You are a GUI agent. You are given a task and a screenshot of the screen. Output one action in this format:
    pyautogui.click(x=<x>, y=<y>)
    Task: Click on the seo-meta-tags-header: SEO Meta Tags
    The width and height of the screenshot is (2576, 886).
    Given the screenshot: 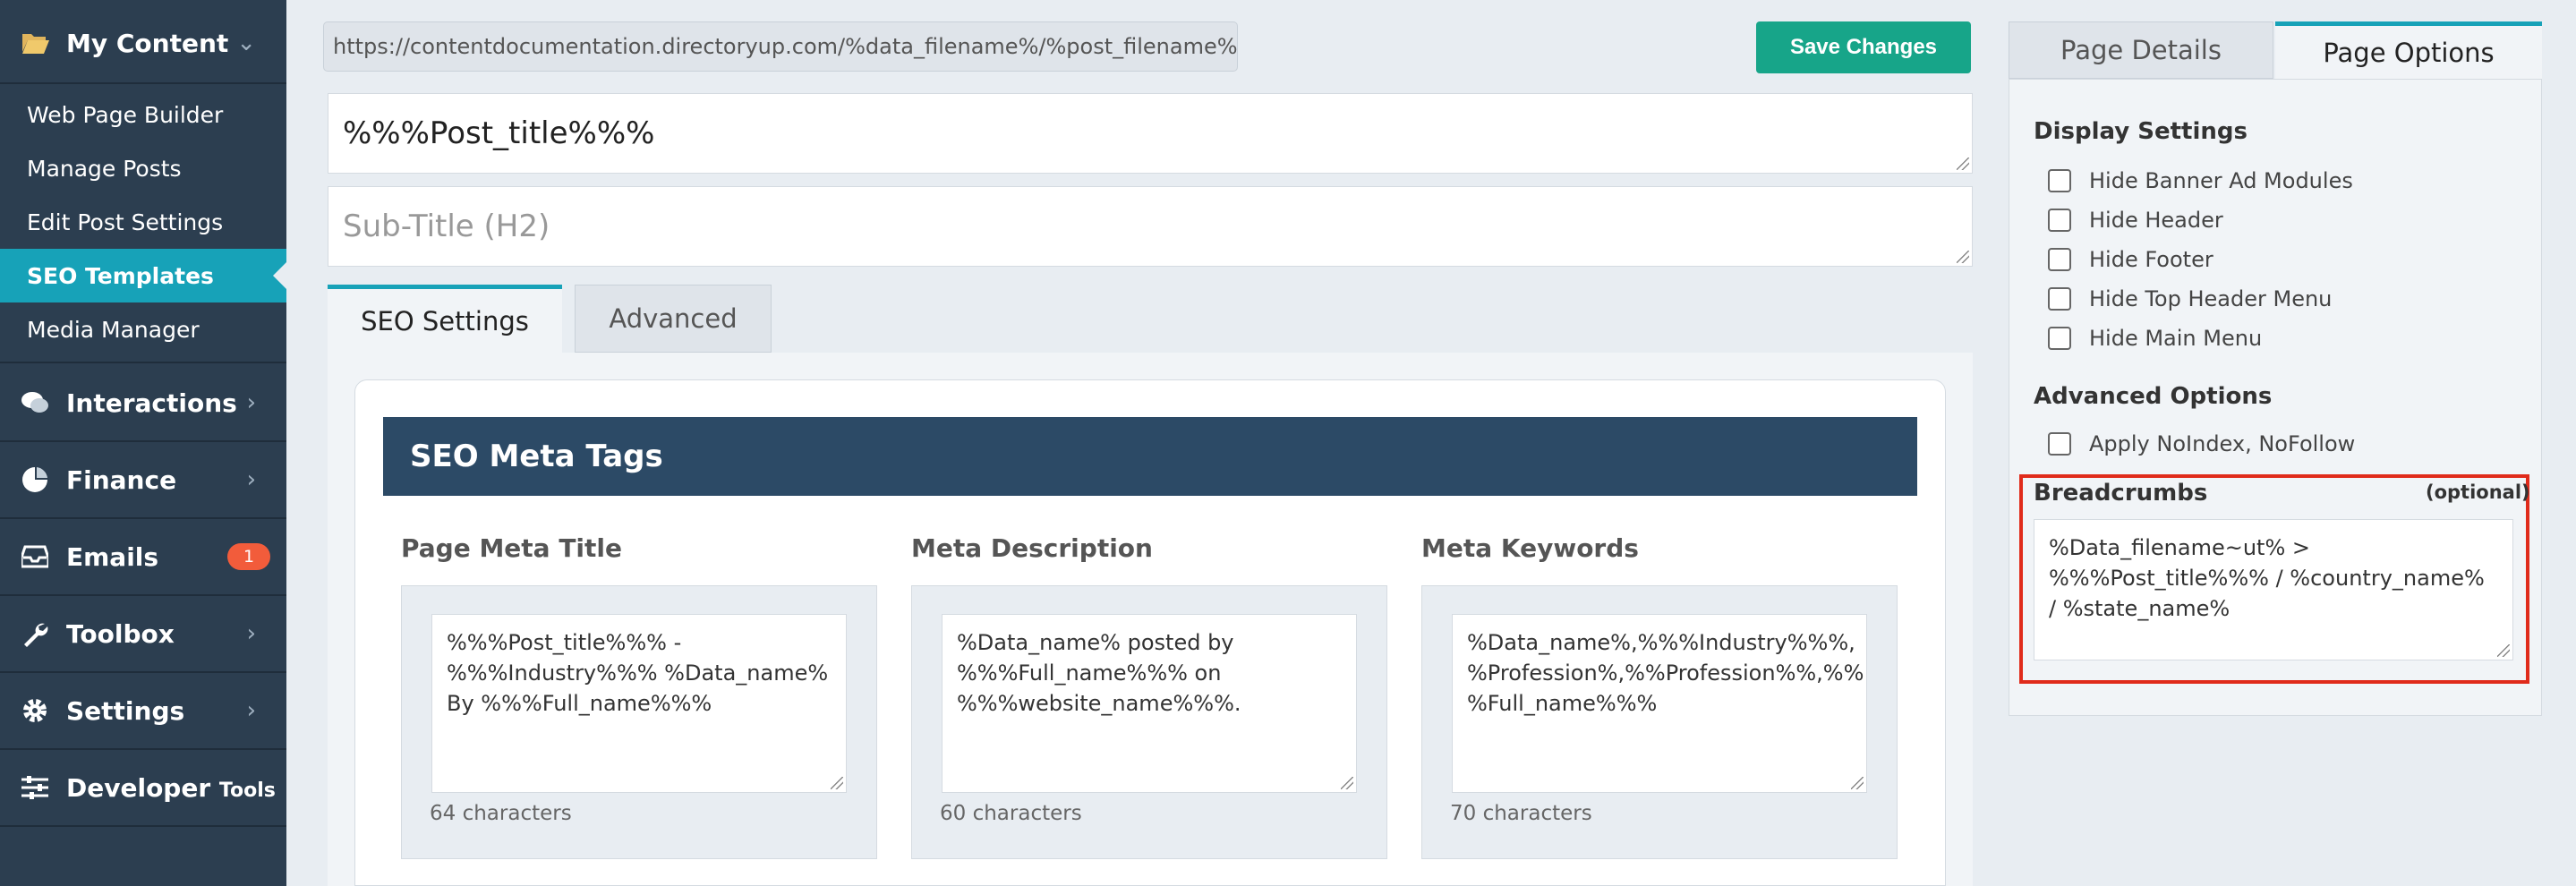 What is the action you would take?
    pyautogui.click(x=1150, y=456)
    